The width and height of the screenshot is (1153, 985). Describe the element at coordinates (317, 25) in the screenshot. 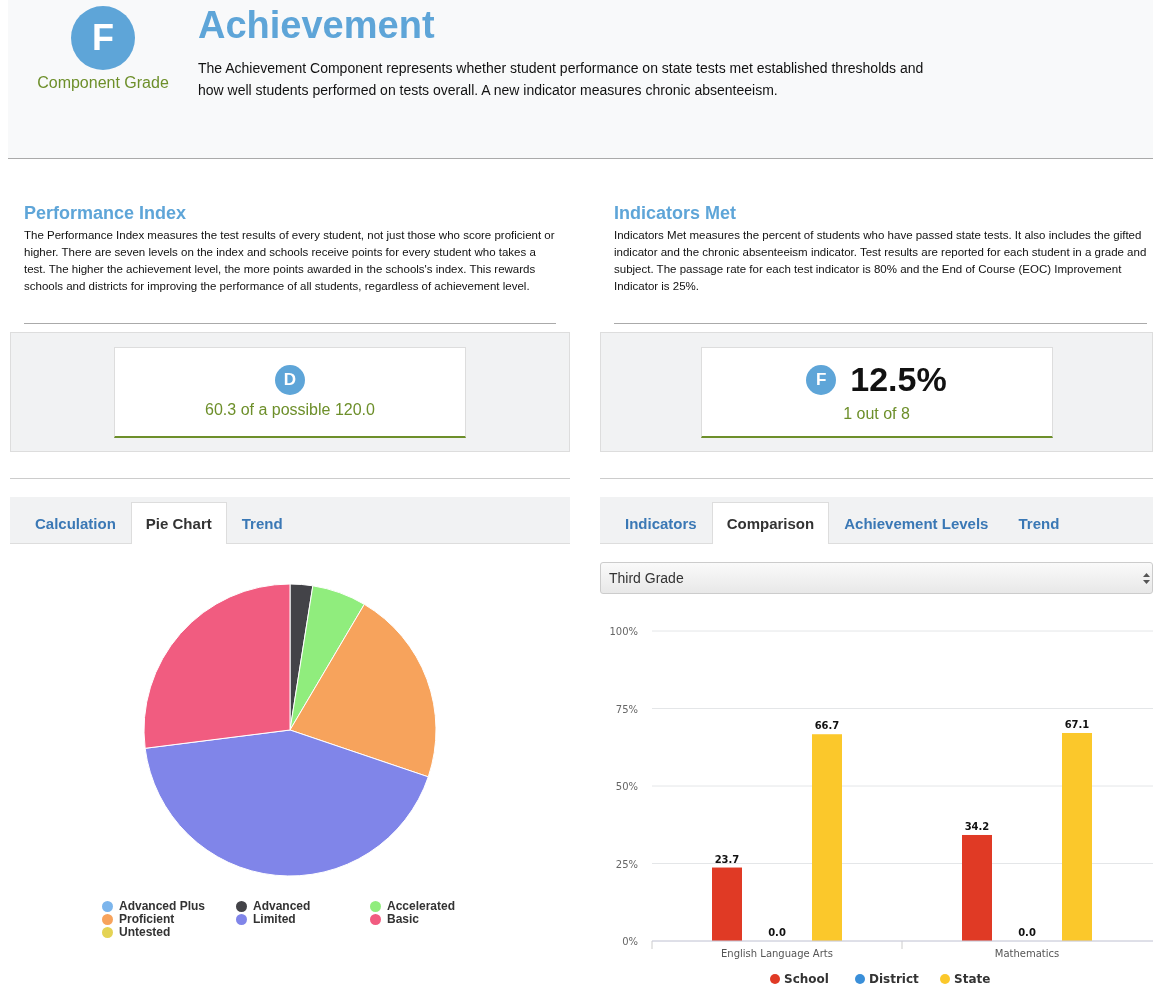

I see `page-title: Achievement` at that location.